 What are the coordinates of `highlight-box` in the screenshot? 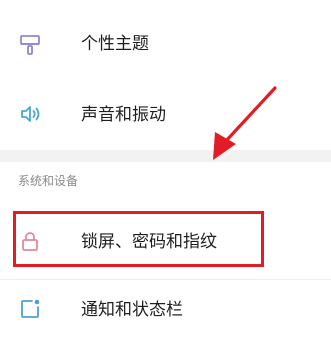 It's located at (138, 239).